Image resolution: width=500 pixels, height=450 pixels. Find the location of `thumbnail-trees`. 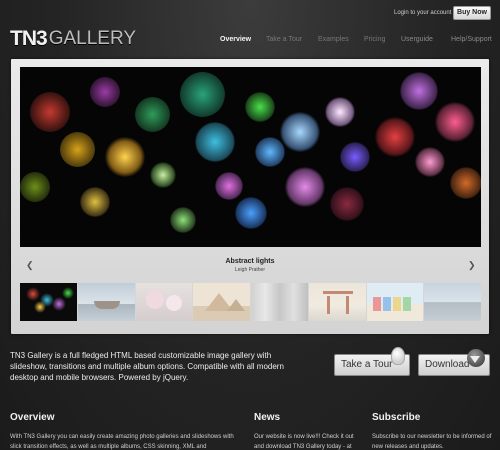

thumbnail-trees is located at coordinates (279, 302).